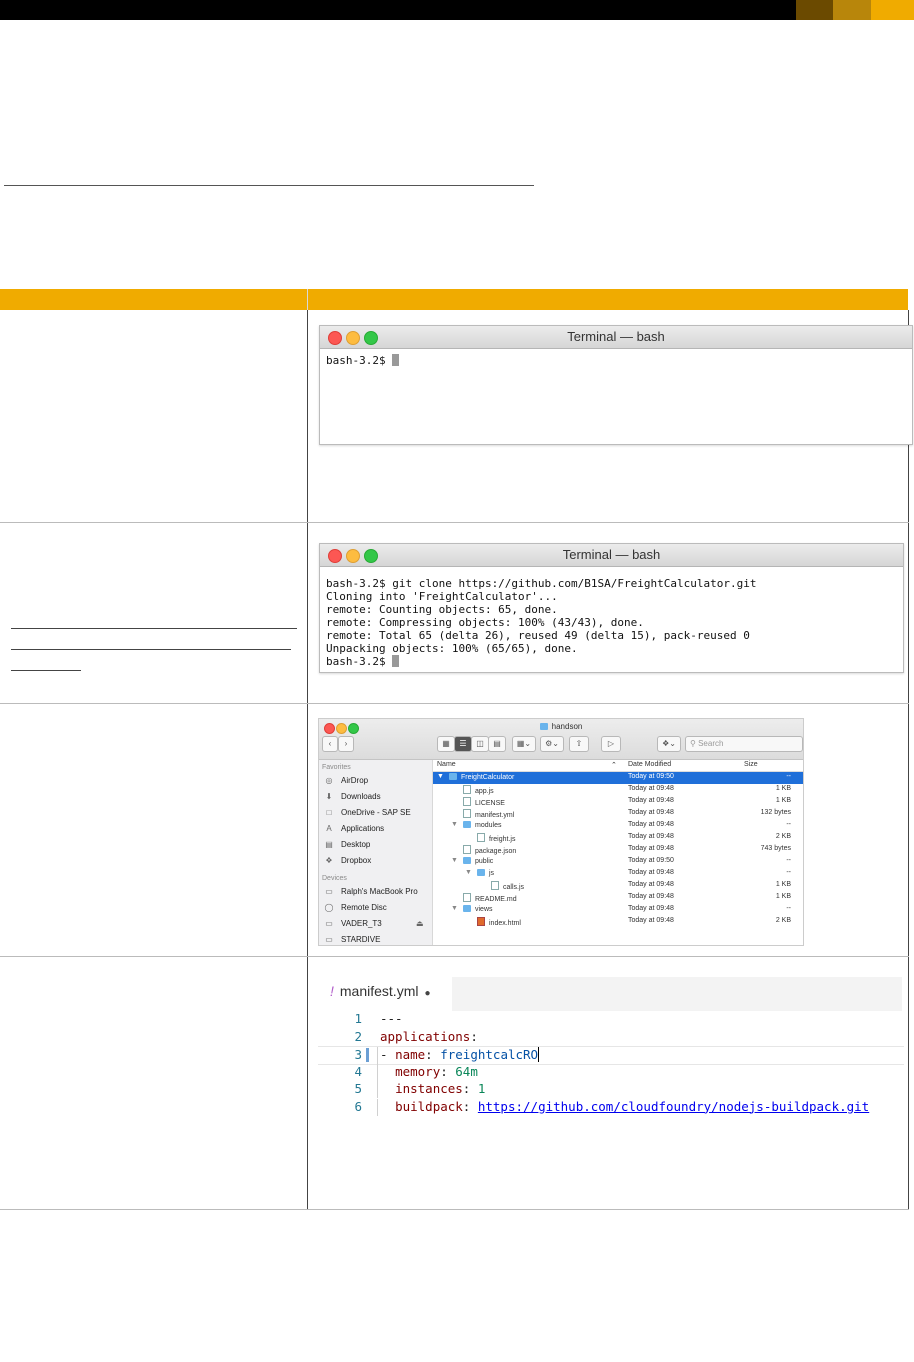 The image size is (914, 1362). What do you see at coordinates (618, 886) in the screenshot?
I see `file-row: calls.js Today at 09:48 1 KB` at bounding box center [618, 886].